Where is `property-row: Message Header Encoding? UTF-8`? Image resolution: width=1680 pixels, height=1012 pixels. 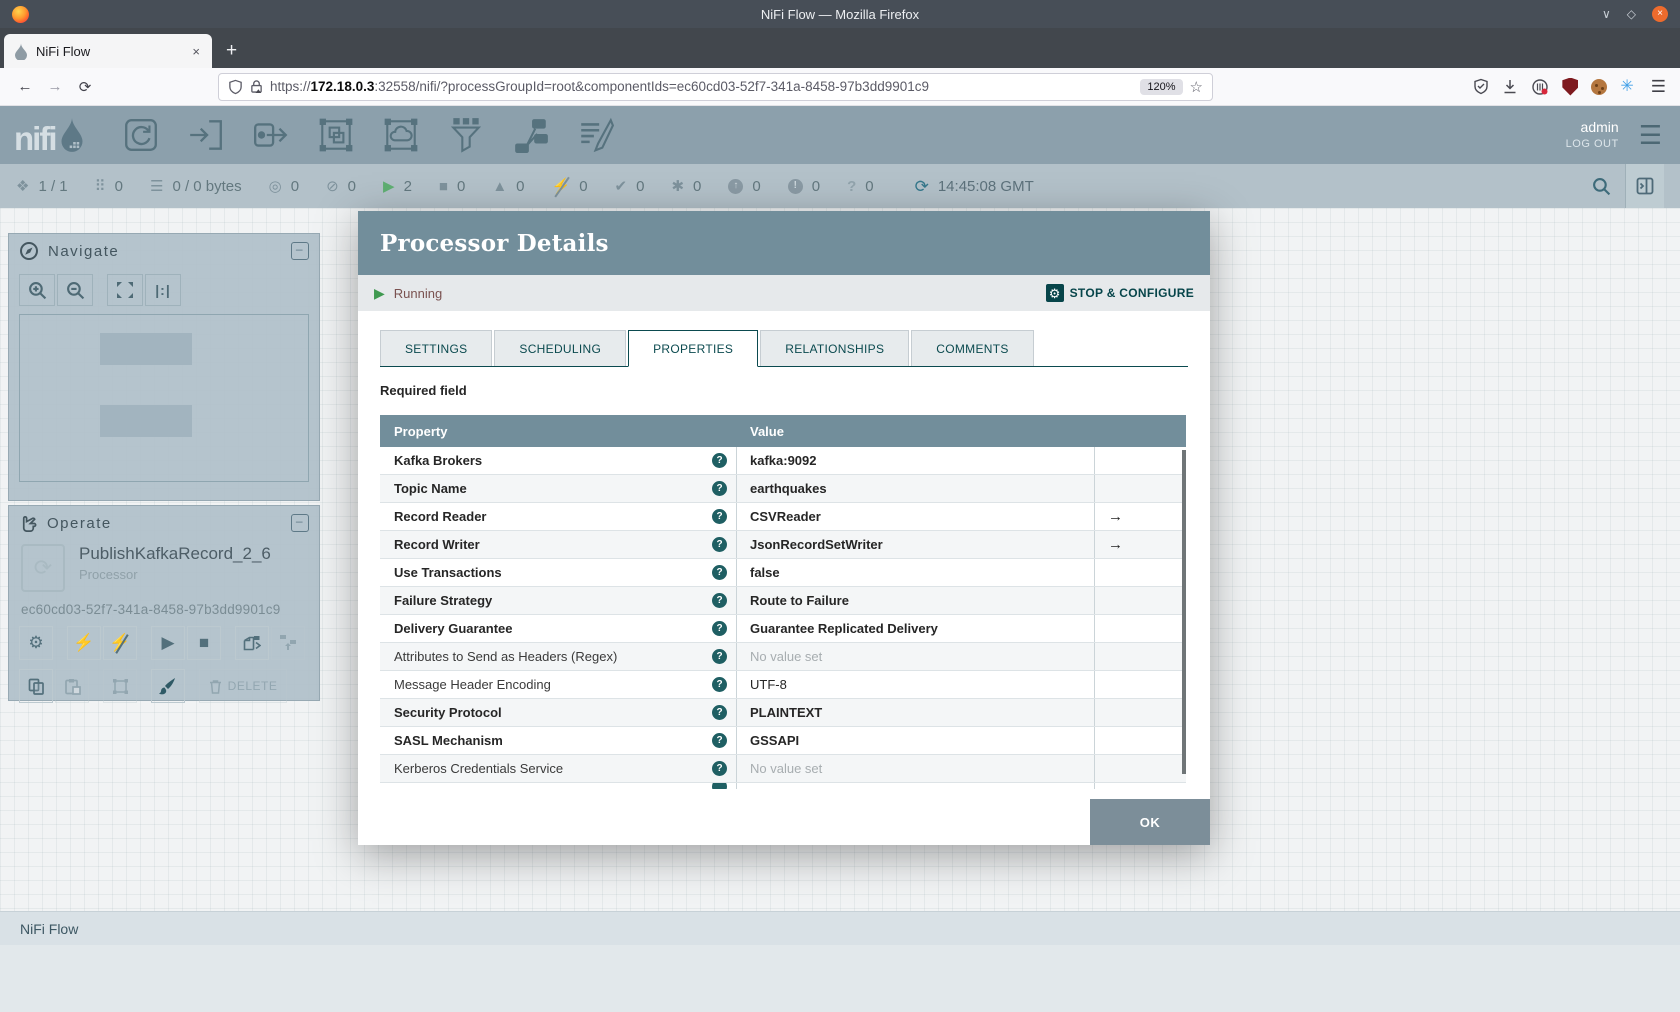
property-row: Message Header Encoding? UTF-8 is located at coordinates (783, 685).